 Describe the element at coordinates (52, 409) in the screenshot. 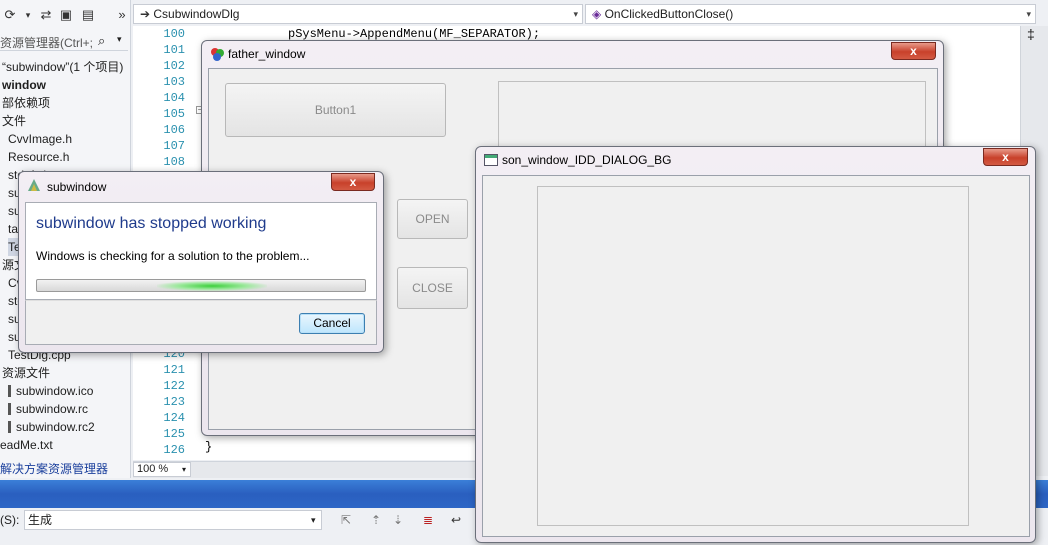

I see `tree-item-label: subwindow.rc` at that location.